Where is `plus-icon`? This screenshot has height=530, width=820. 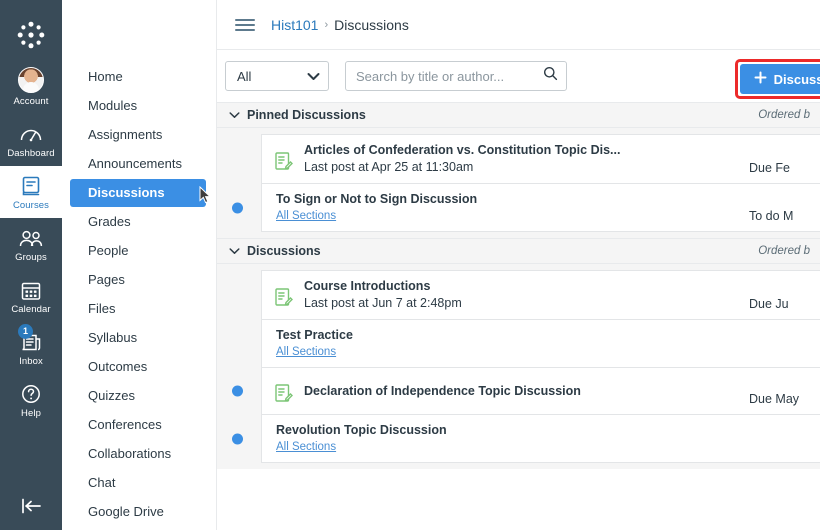 plus-icon is located at coordinates (760, 79).